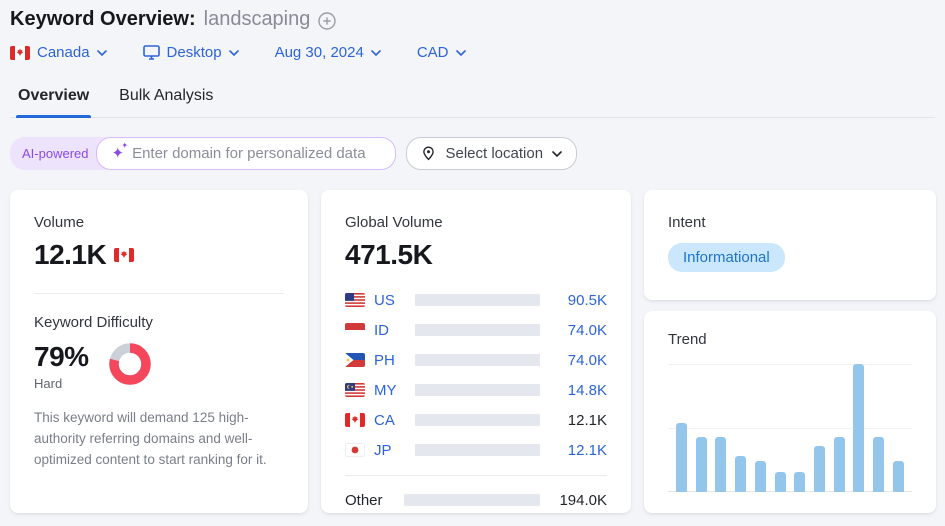 This screenshot has height=526, width=945. I want to click on personalization-bar: AI-powered ✦ Select location, so click(472, 153).